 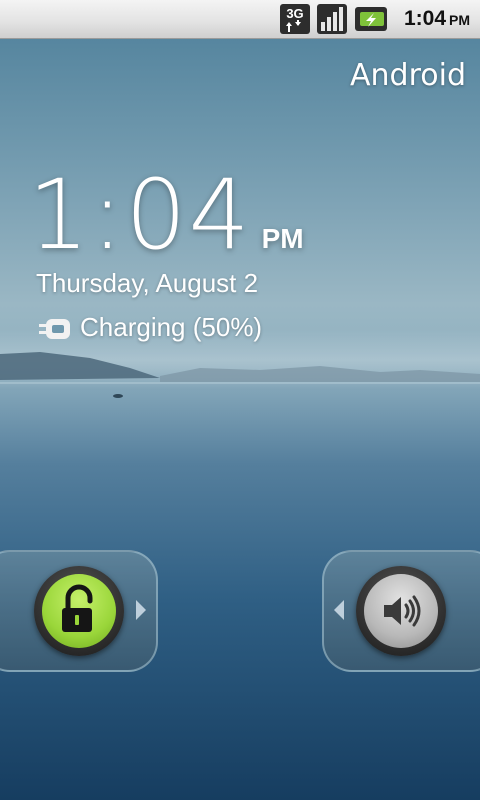 What do you see at coordinates (171, 327) in the screenshot?
I see `charging-label: Charging (50%)` at bounding box center [171, 327].